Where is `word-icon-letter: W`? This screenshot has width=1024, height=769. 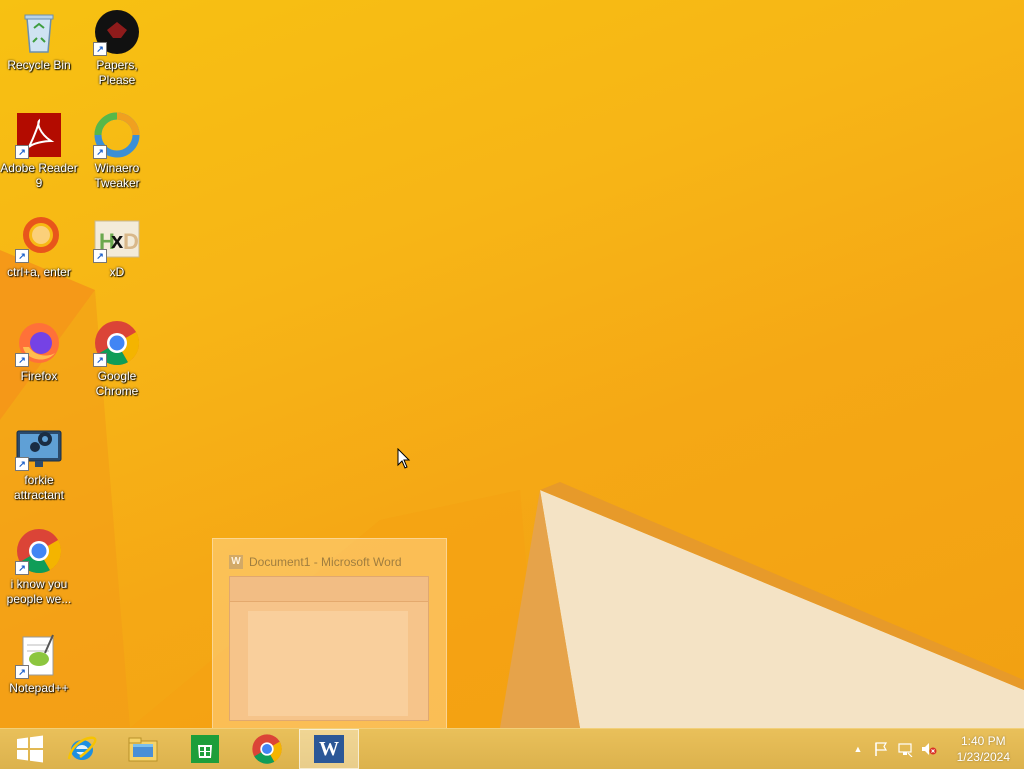
word-icon-letter: W is located at coordinates (329, 749).